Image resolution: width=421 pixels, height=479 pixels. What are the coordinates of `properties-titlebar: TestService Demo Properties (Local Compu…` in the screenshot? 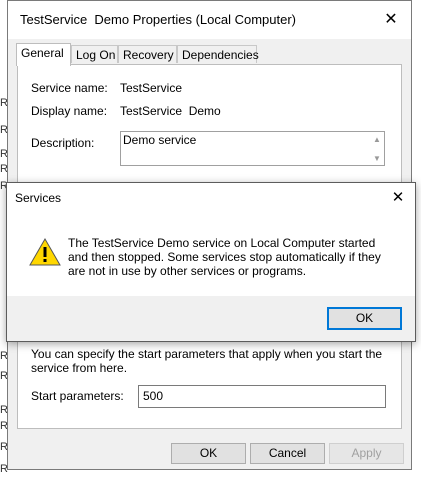 It's located at (209, 20).